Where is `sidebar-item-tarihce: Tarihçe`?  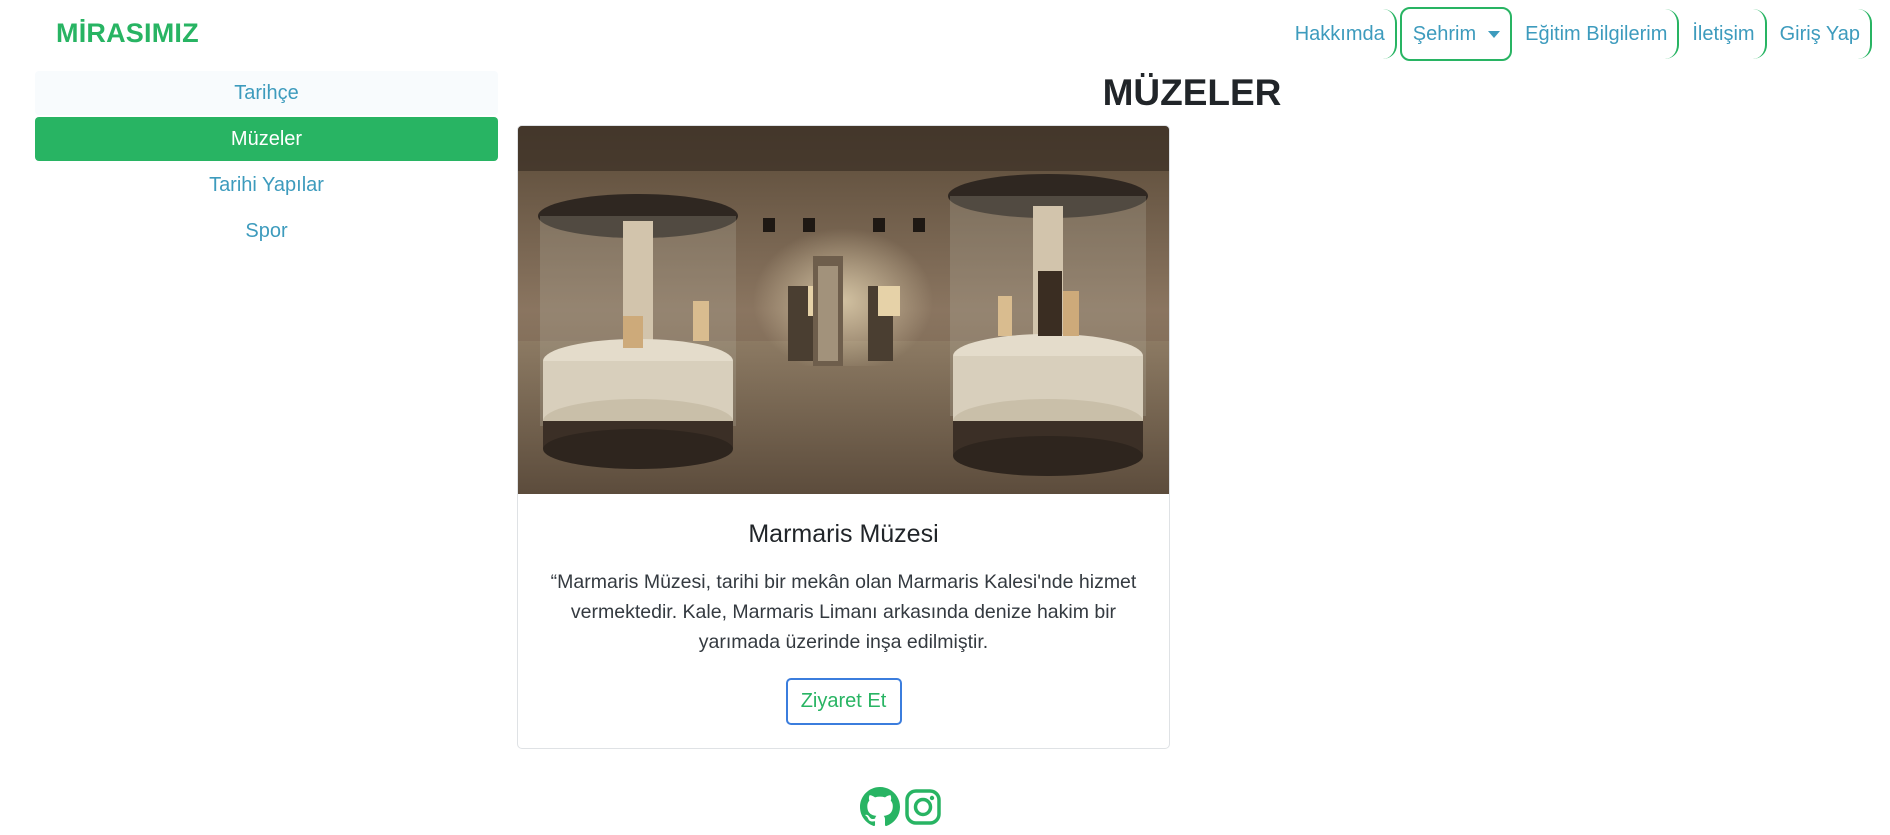
sidebar-item-tarihce: Tarihçe is located at coordinates (266, 93).